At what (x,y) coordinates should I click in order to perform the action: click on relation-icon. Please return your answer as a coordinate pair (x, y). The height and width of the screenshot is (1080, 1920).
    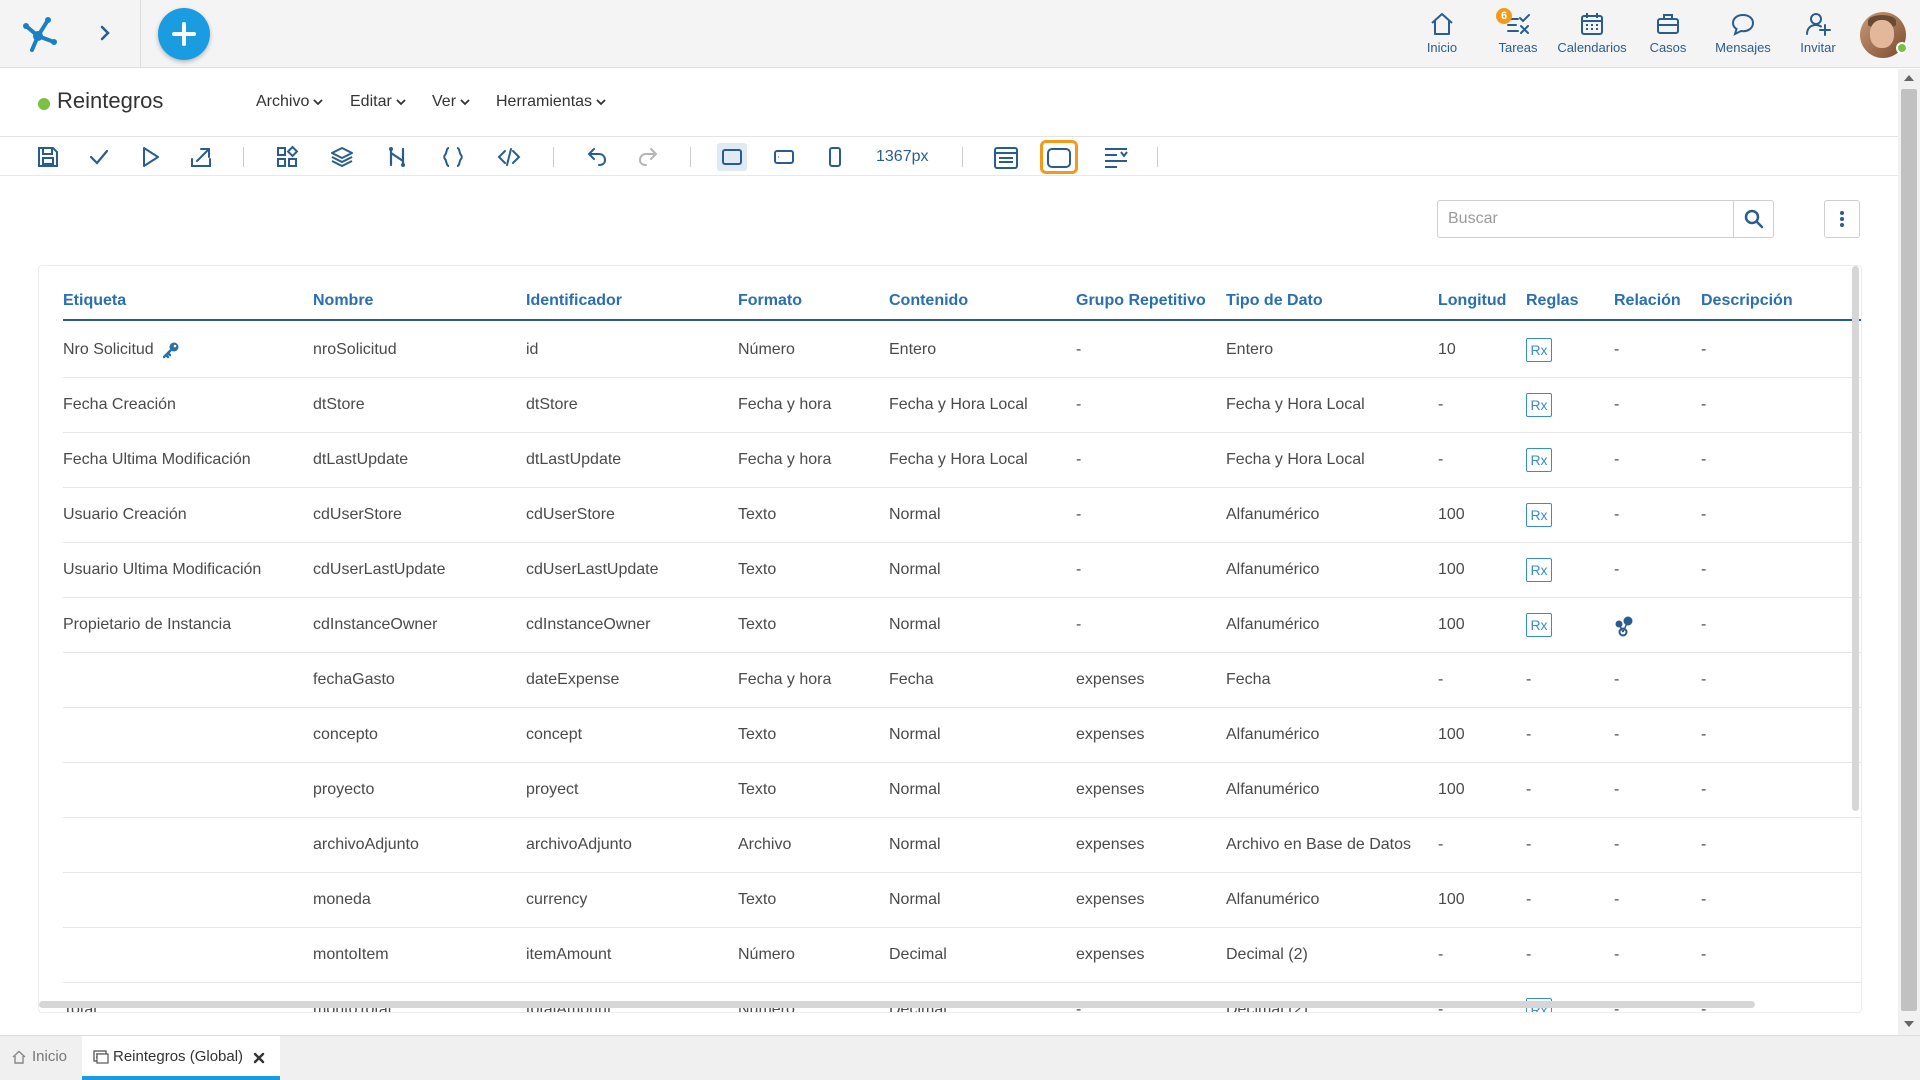
    Looking at the image, I should click on (1625, 626).